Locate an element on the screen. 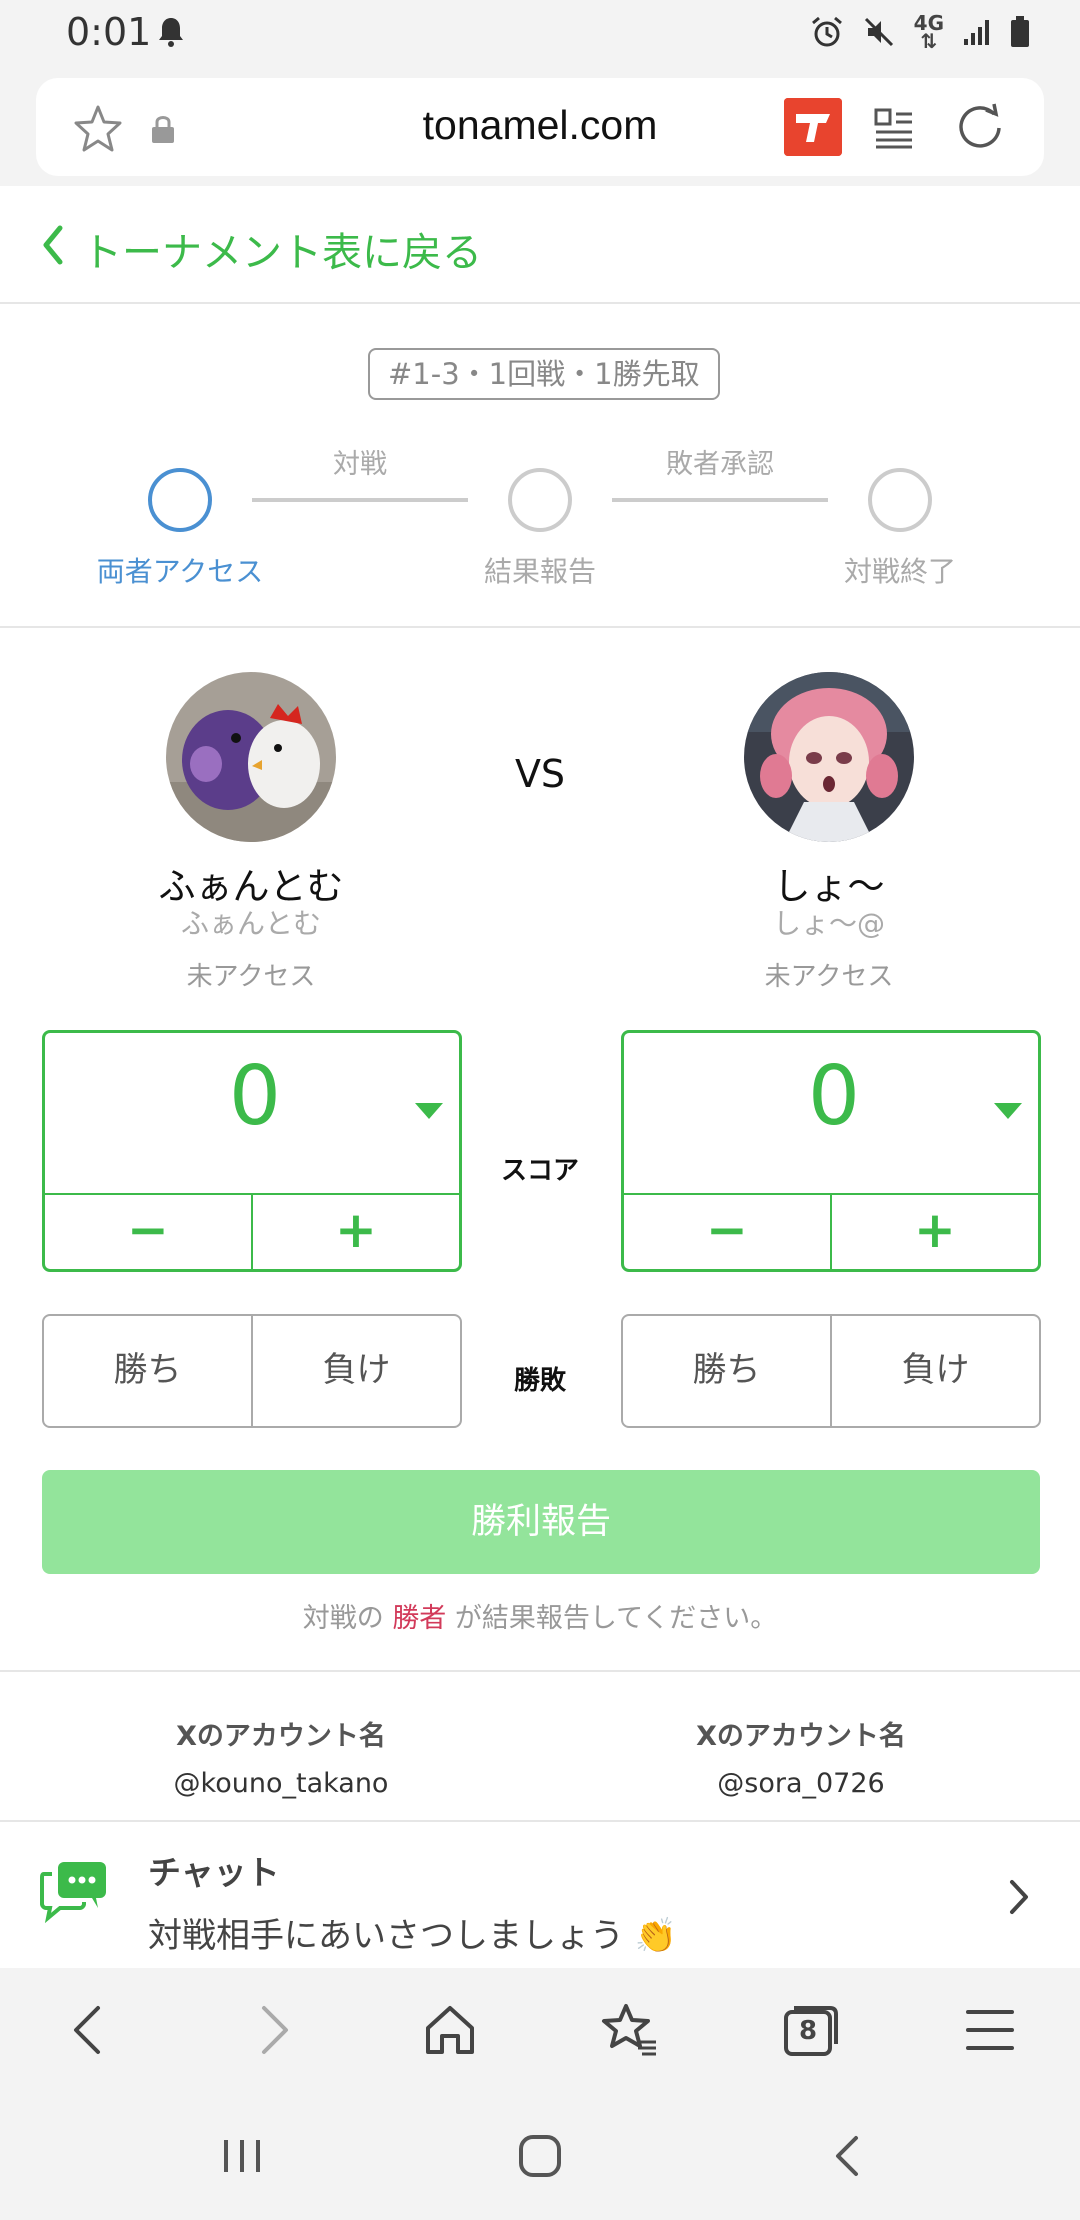 This screenshot has height=2220, width=1080. player2-result-toggle: 勝ち 負け is located at coordinates (831, 1371).